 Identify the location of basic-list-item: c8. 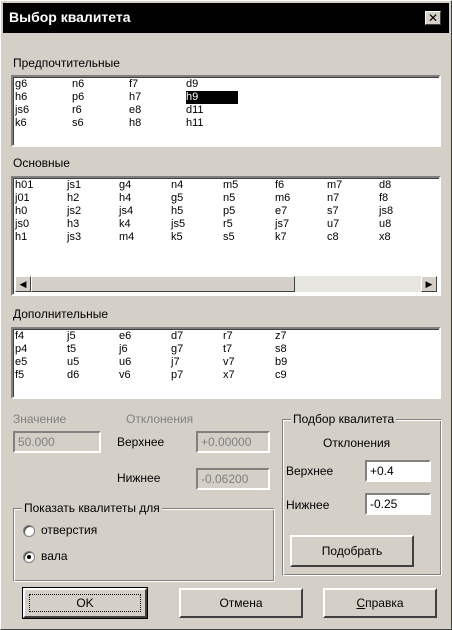
(353, 237).